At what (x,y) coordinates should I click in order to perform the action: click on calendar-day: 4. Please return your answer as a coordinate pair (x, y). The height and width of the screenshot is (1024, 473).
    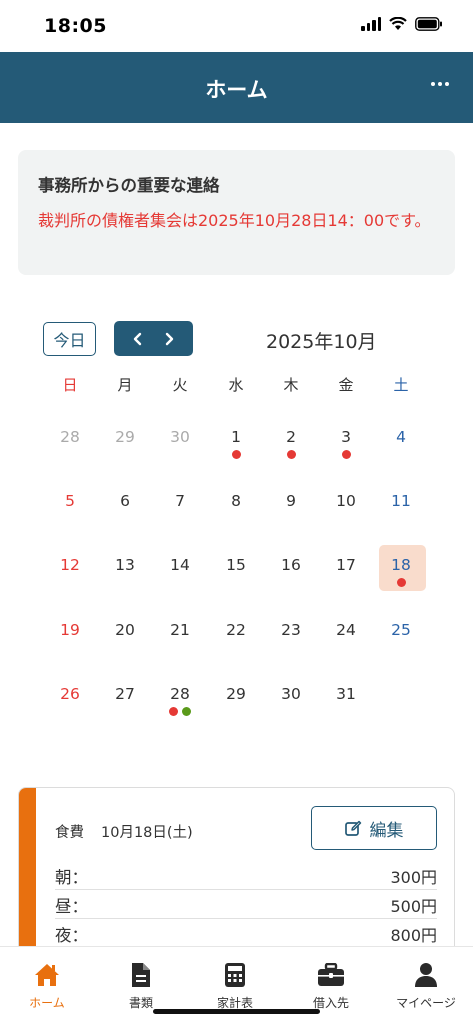
    Looking at the image, I should click on (401, 451).